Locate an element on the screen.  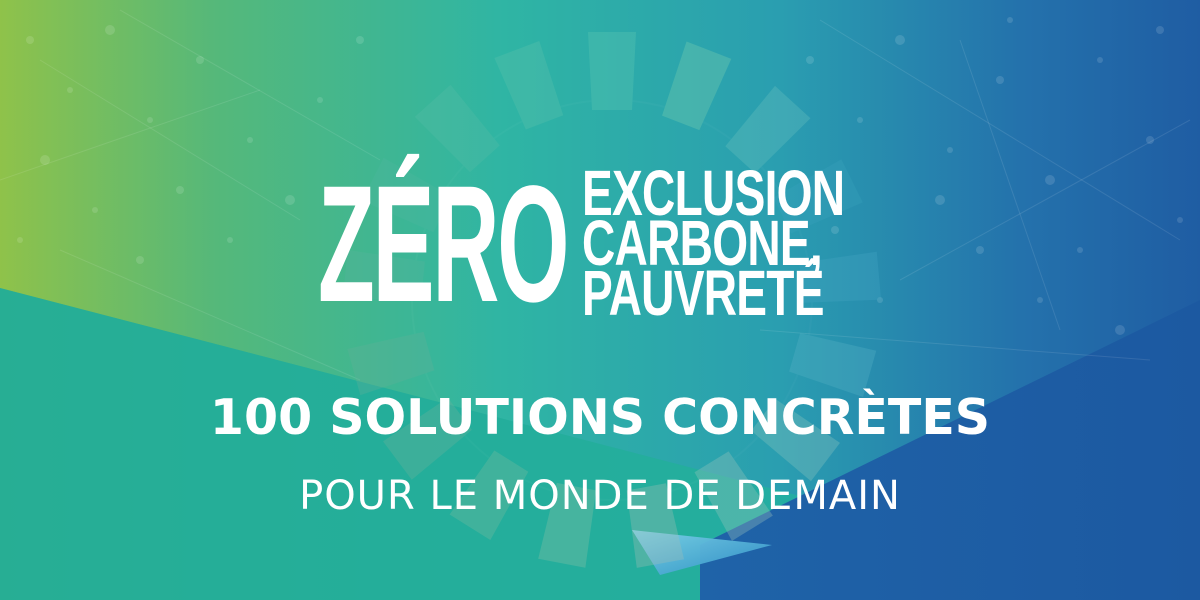
headline: ZÉRO EXCLUSION CARBONE, PAUVRETÉ is located at coordinates (628, 244).